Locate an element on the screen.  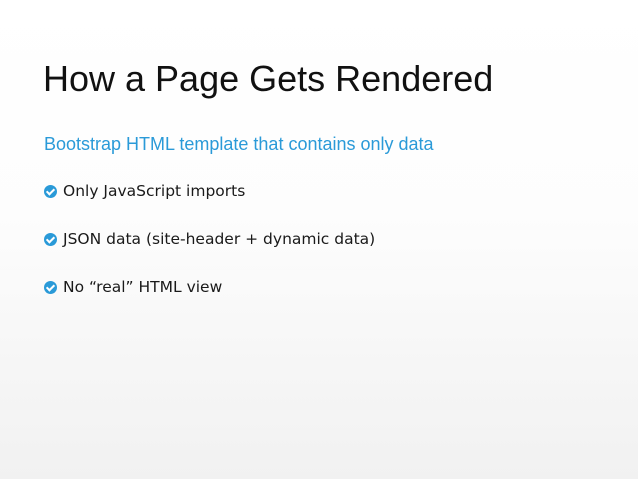
bullet-text: Only JavaScript imports is located at coordinates (154, 191).